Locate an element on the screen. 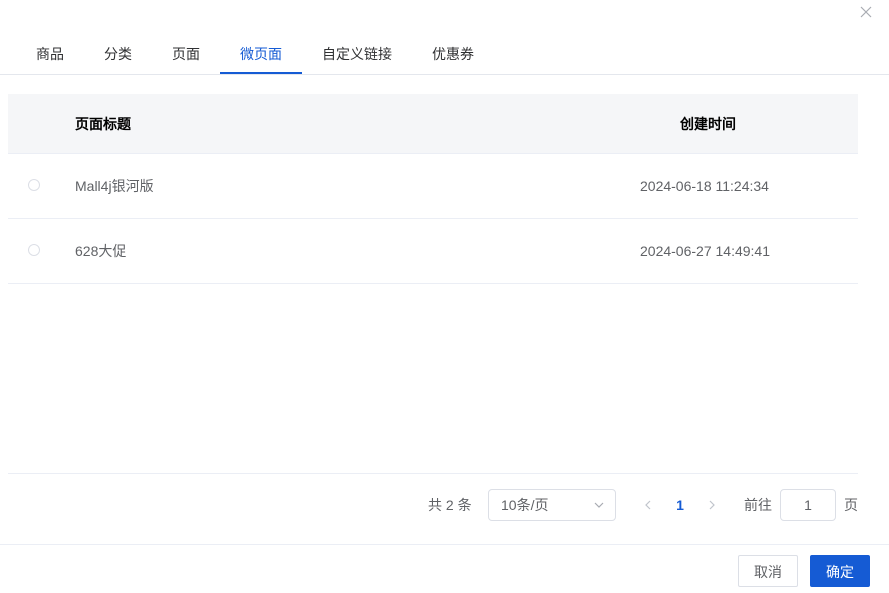  row-created-time: 2024-06-18 11:24:34 is located at coordinates (704, 186).